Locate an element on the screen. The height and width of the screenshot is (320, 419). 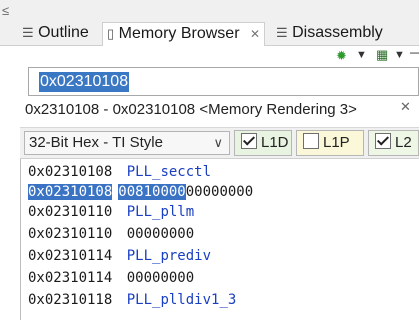
memory-row-selected: 0x02310108 0081000000000000 is located at coordinates (140, 192).